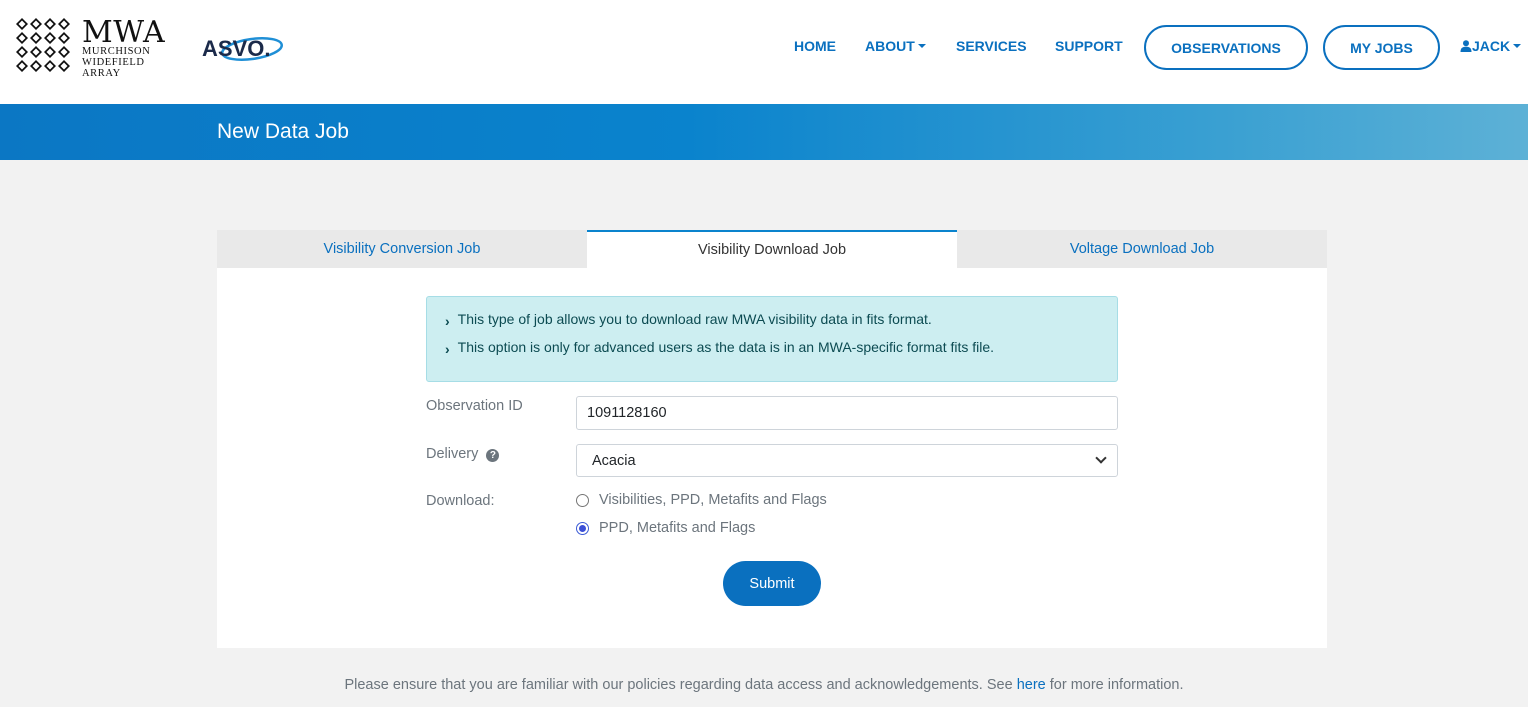  I want to click on submit-button: Submit, so click(772, 583).